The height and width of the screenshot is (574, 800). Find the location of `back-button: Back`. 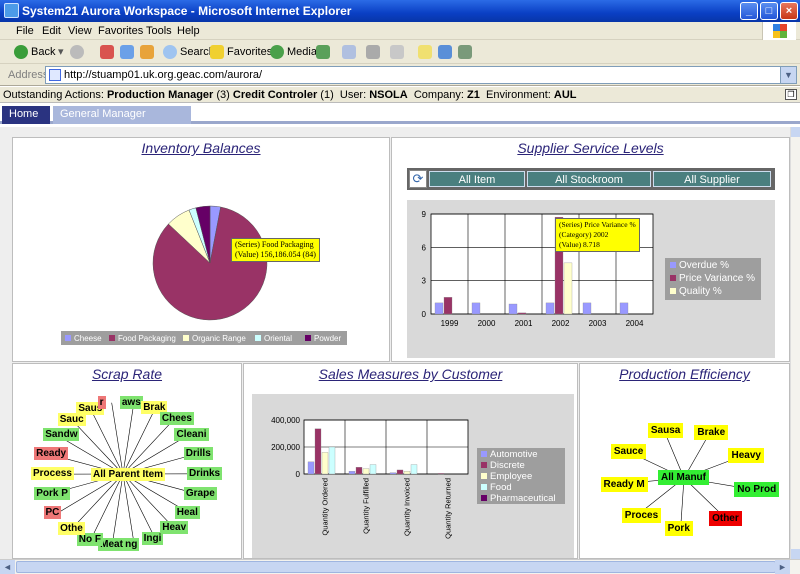

back-button: Back is located at coordinates (34, 52).